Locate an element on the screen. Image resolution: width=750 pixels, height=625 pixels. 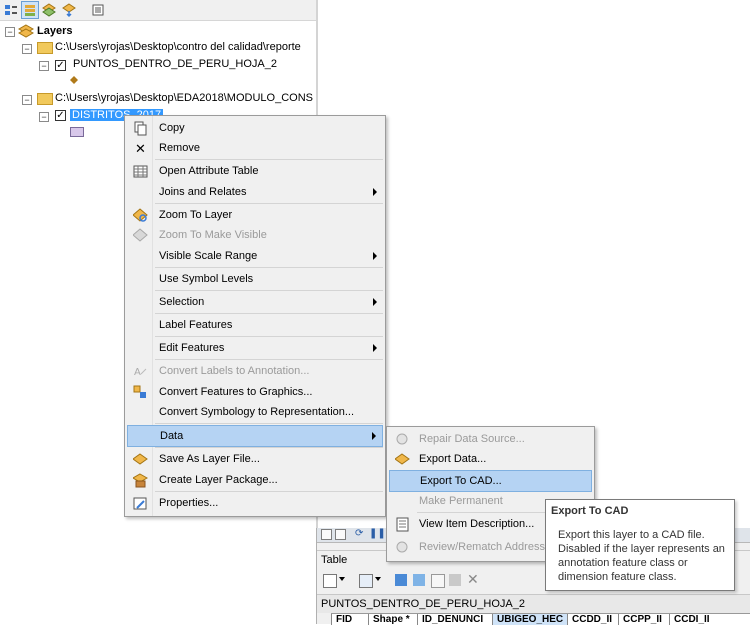
table-icon is located at coordinates (140, 171).